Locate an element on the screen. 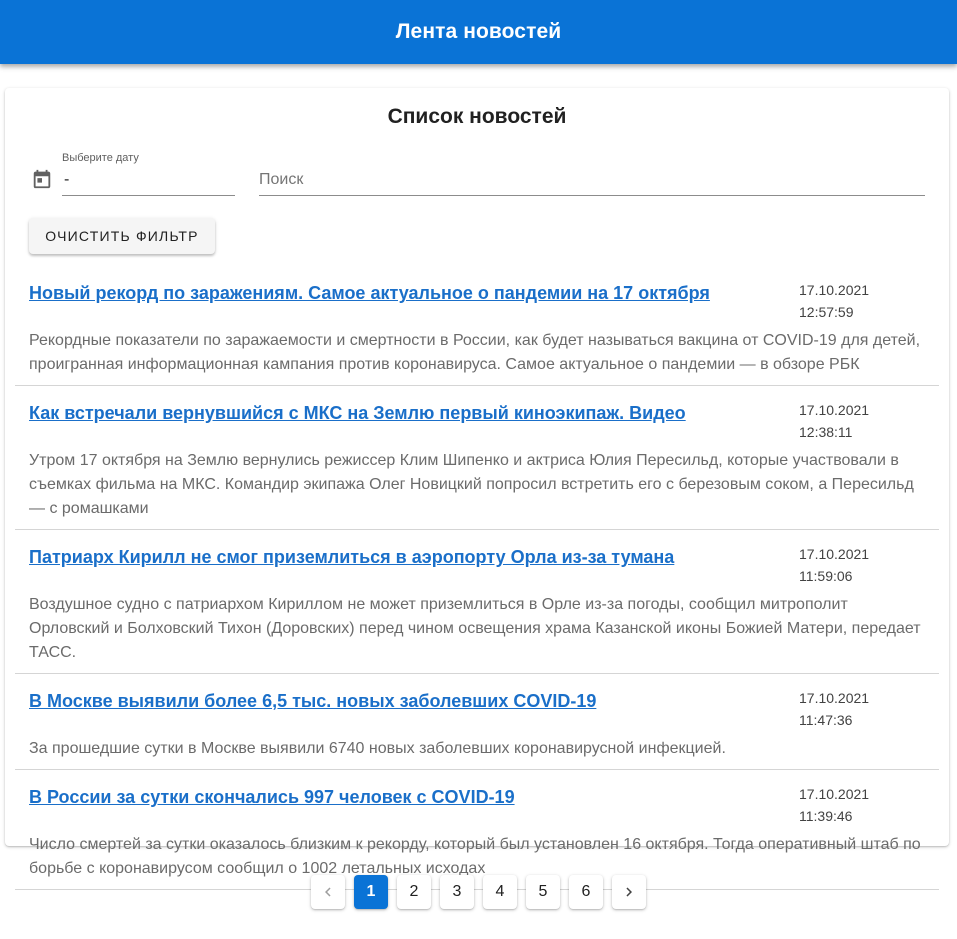  date-picker-field: Выберите дату - is located at coordinates (132, 174).